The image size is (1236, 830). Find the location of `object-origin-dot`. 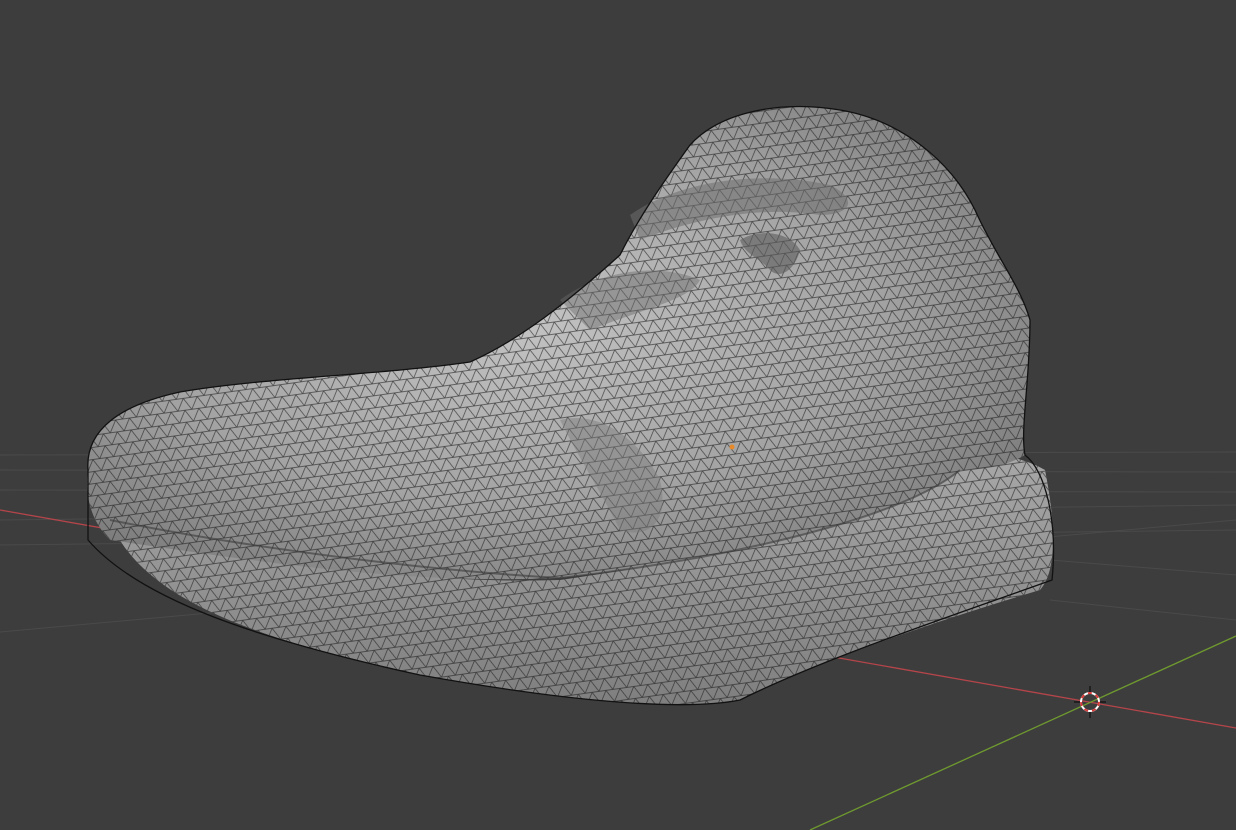

object-origin-dot is located at coordinates (732, 447).